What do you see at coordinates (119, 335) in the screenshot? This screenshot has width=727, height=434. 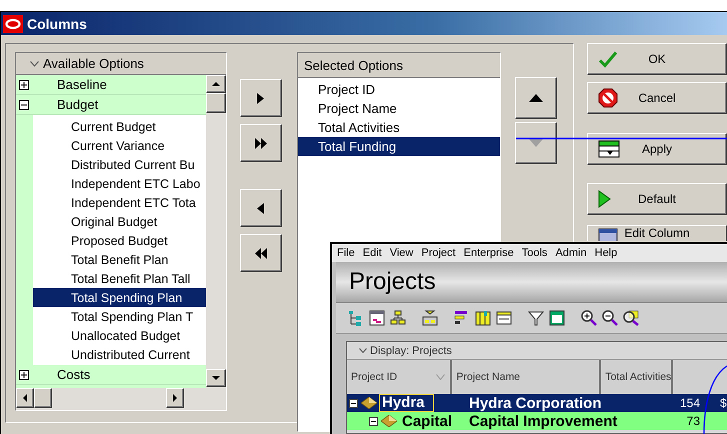 I see `option-item: Unallocated Budget` at bounding box center [119, 335].